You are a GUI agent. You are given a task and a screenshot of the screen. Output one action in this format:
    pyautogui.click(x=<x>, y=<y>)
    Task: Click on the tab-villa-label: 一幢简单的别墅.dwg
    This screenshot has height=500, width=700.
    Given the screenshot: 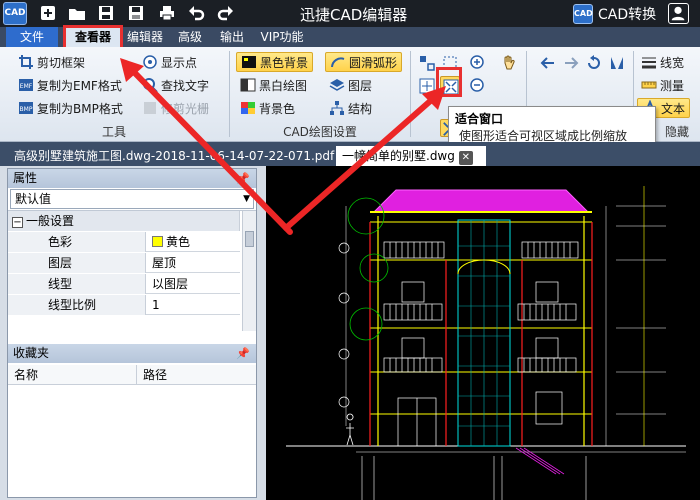 What is the action you would take?
    pyautogui.click(x=398, y=156)
    